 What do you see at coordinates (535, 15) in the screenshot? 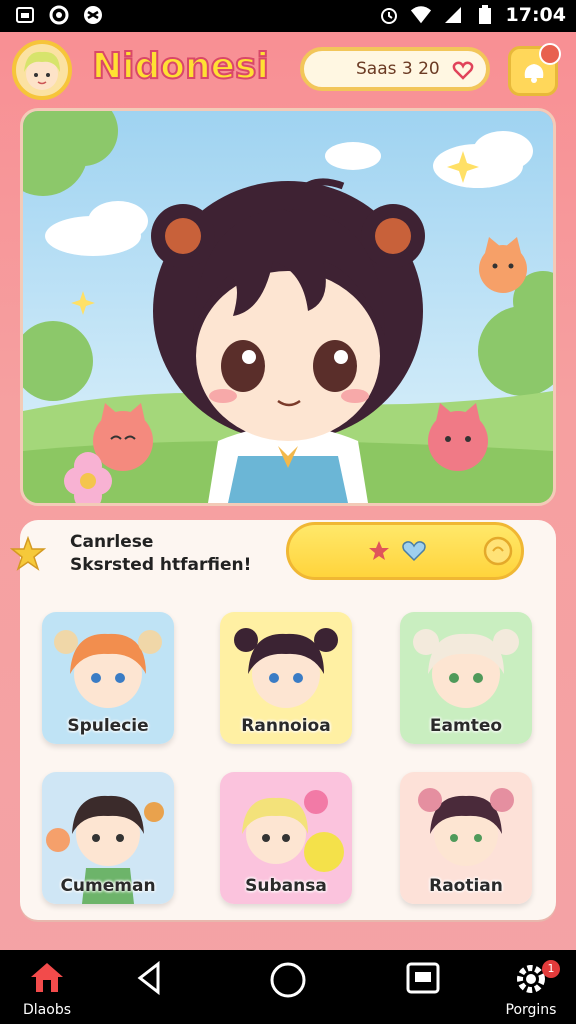
I see `status-time: 17:04` at bounding box center [535, 15].